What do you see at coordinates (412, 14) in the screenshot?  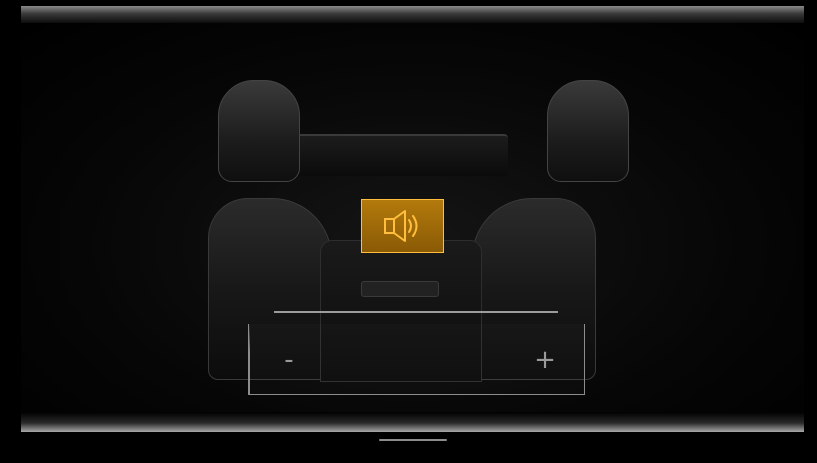 I see `top-bezel` at bounding box center [412, 14].